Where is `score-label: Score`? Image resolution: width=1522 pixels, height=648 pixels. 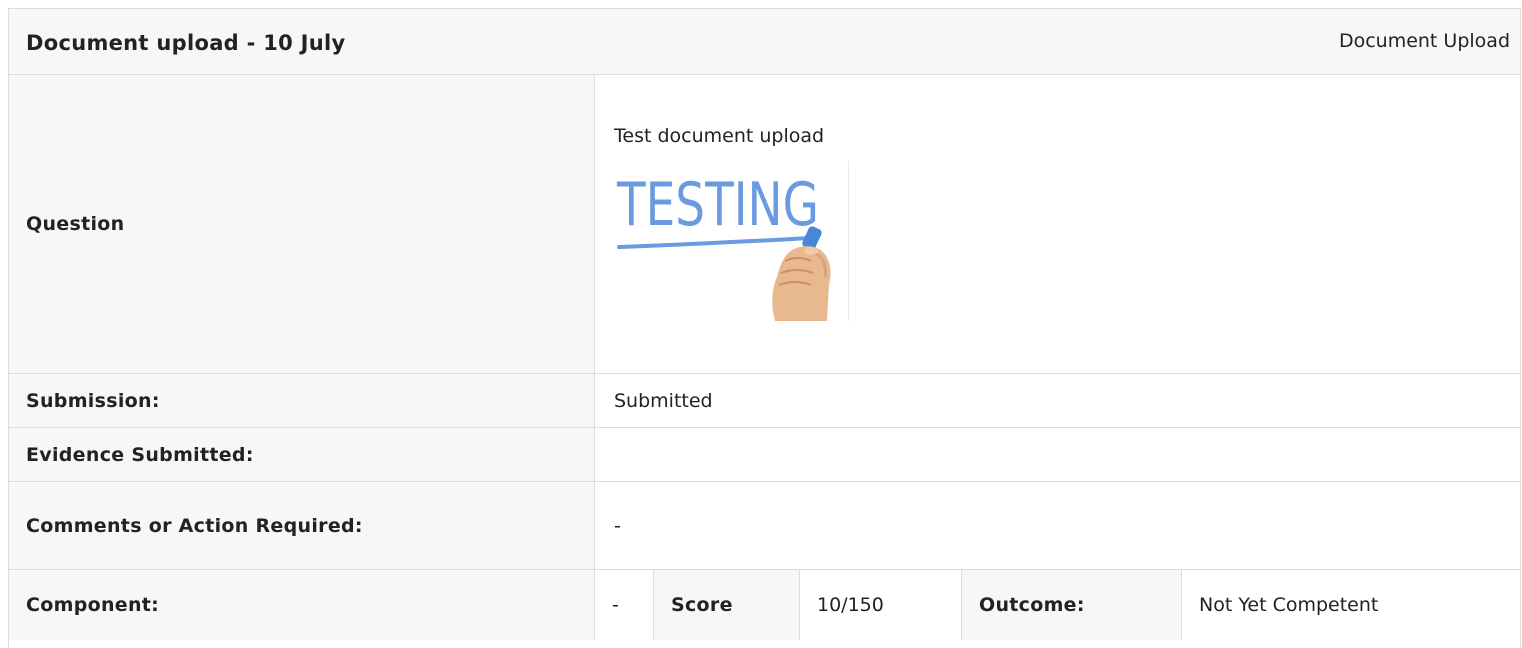 score-label: Score is located at coordinates (702, 605).